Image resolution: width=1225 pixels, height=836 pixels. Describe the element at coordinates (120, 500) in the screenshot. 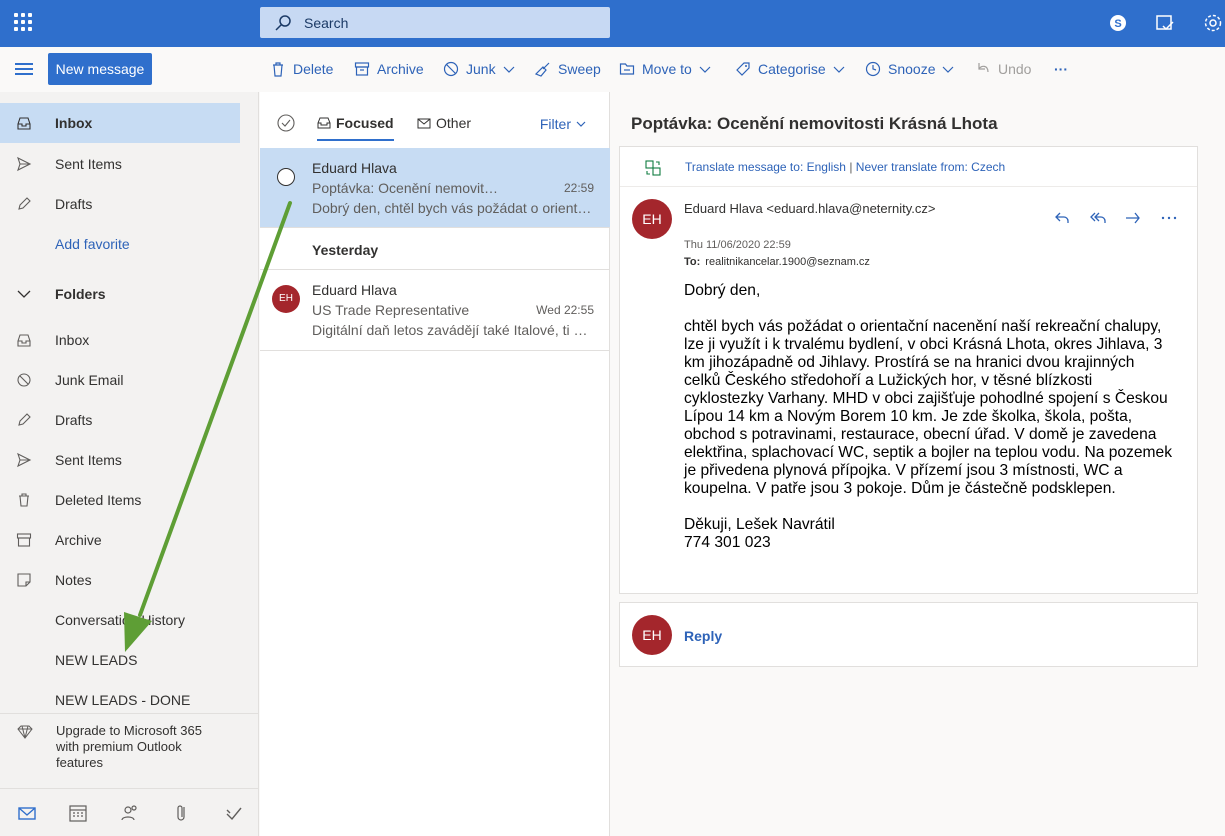

I see `sidebar-item-deleted-items: Deleted Items` at that location.